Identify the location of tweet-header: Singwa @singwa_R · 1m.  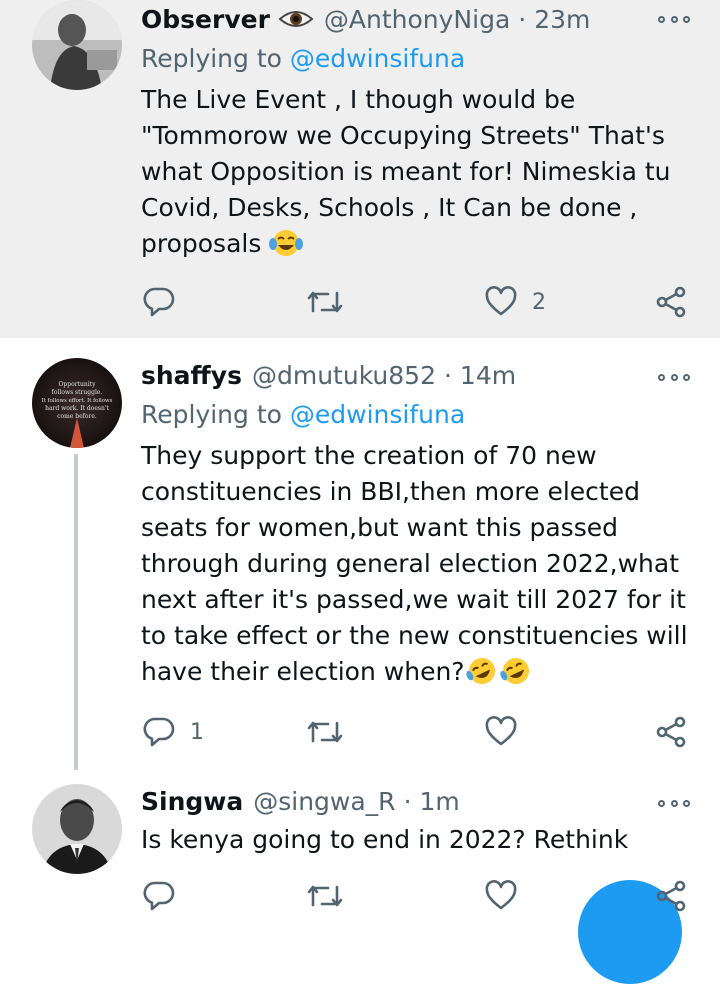
(390, 801).